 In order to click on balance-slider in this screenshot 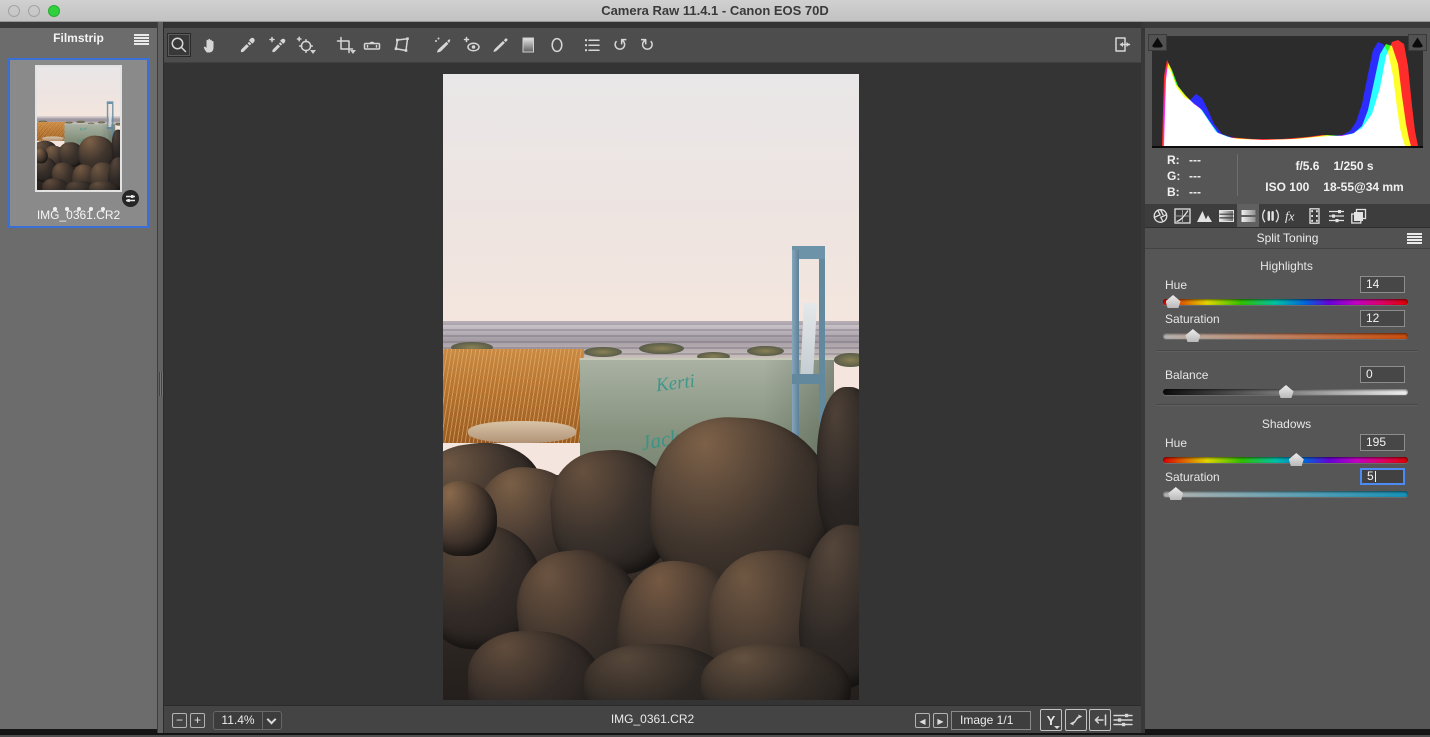, I will do `click(1285, 391)`.